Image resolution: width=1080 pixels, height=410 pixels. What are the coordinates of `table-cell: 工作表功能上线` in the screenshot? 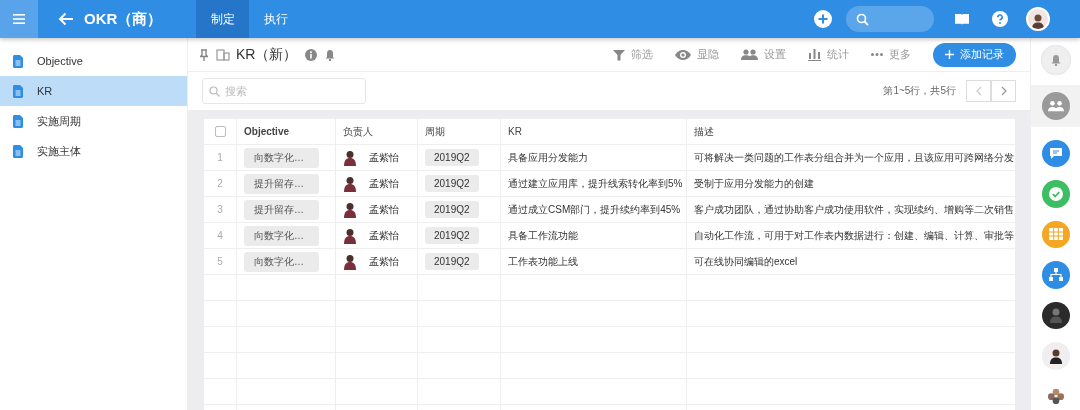 It's located at (543, 261).